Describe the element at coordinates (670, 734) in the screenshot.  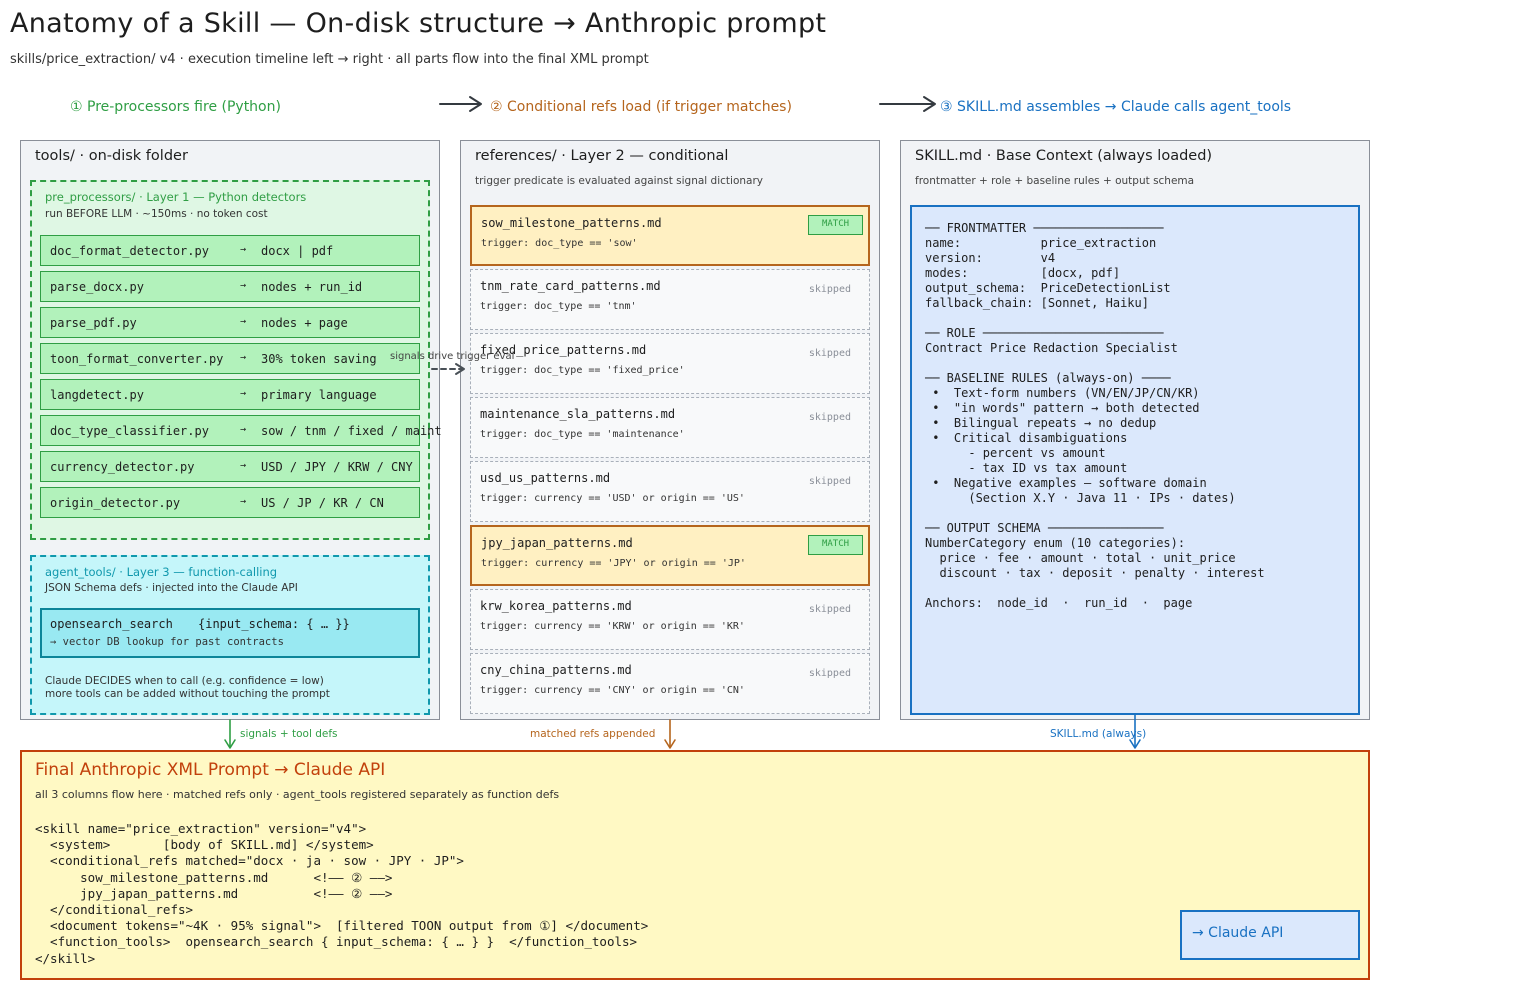
I see `arrow-refs-to-final` at that location.